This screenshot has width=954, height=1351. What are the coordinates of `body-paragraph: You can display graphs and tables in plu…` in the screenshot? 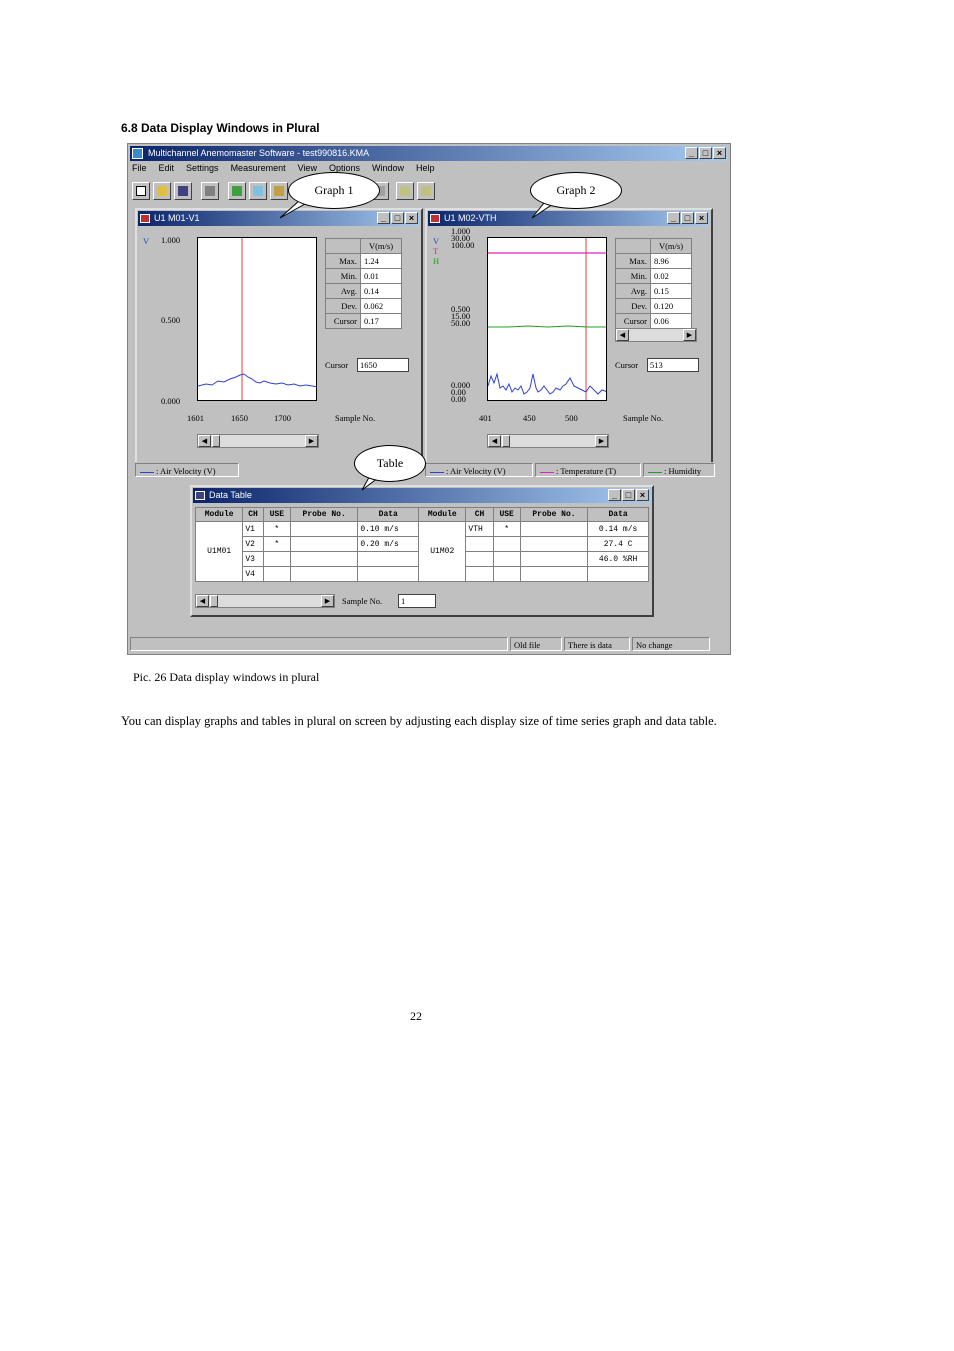 It's located at (419, 721).